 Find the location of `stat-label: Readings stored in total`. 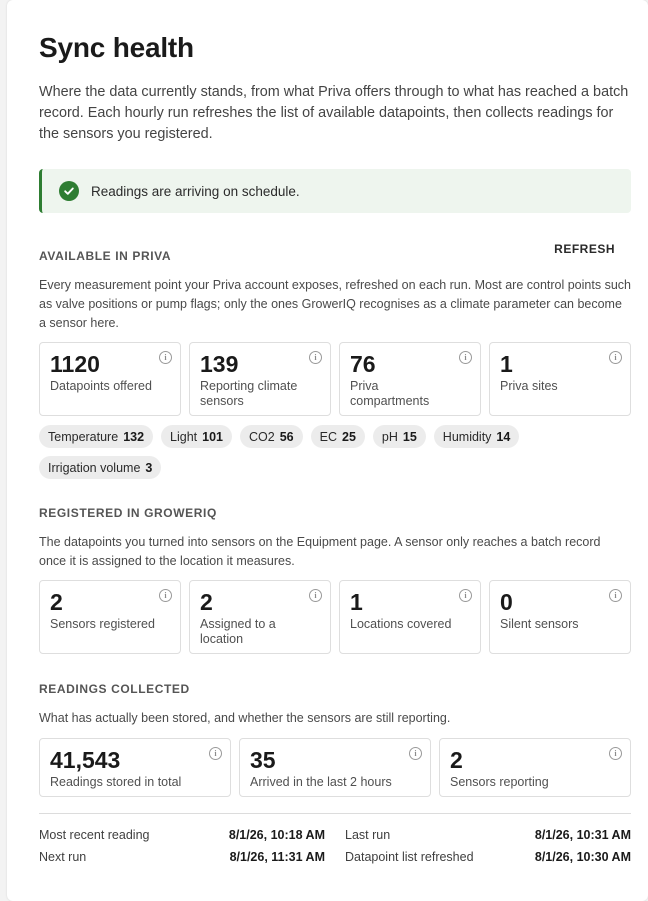

stat-label: Readings stored in total is located at coordinates (116, 782).